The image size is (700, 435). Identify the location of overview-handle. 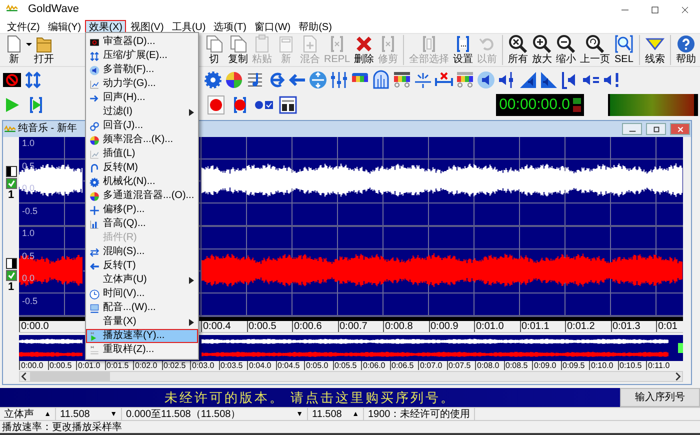
(680, 348).